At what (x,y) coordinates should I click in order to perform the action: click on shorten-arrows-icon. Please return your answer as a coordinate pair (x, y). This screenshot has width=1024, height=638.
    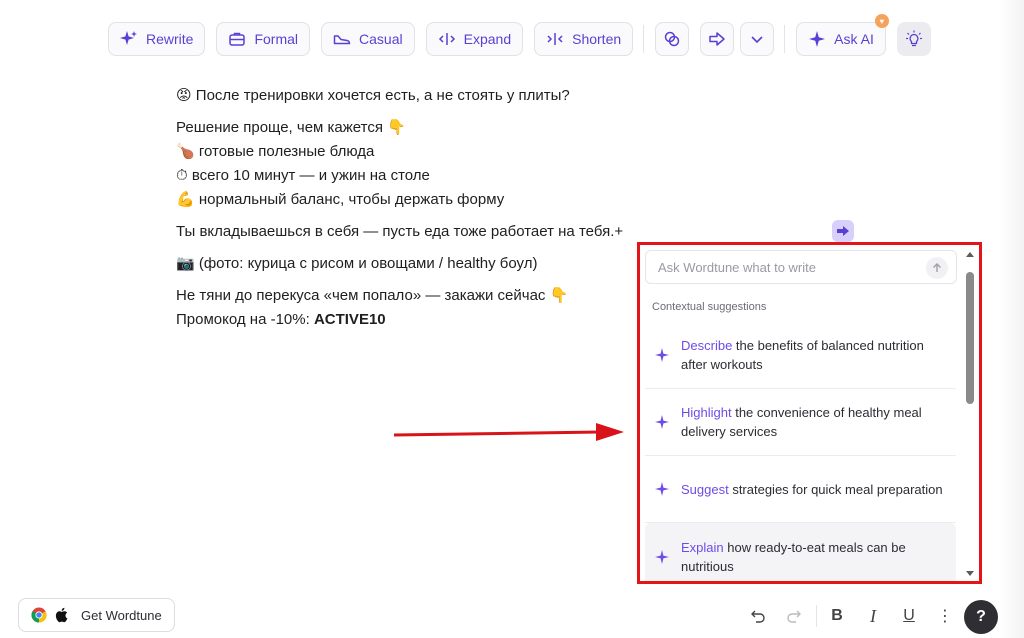
    Looking at the image, I should click on (555, 39).